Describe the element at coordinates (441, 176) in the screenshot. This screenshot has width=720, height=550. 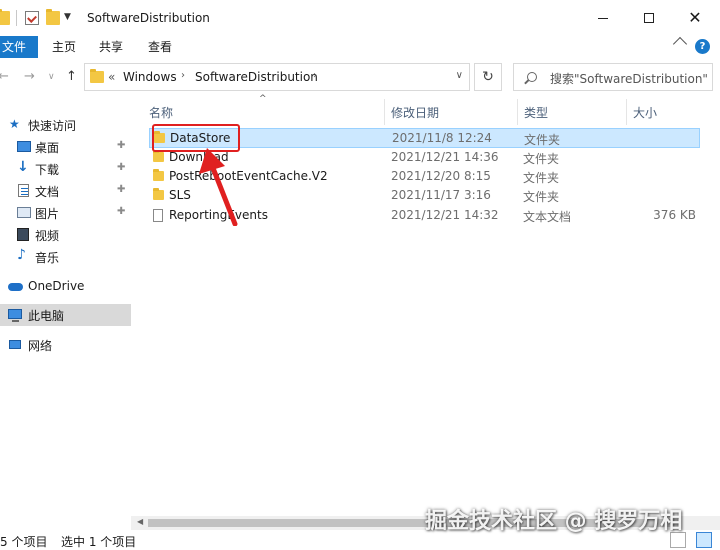
I see `file-date: 2021/12/20 8:15` at that location.